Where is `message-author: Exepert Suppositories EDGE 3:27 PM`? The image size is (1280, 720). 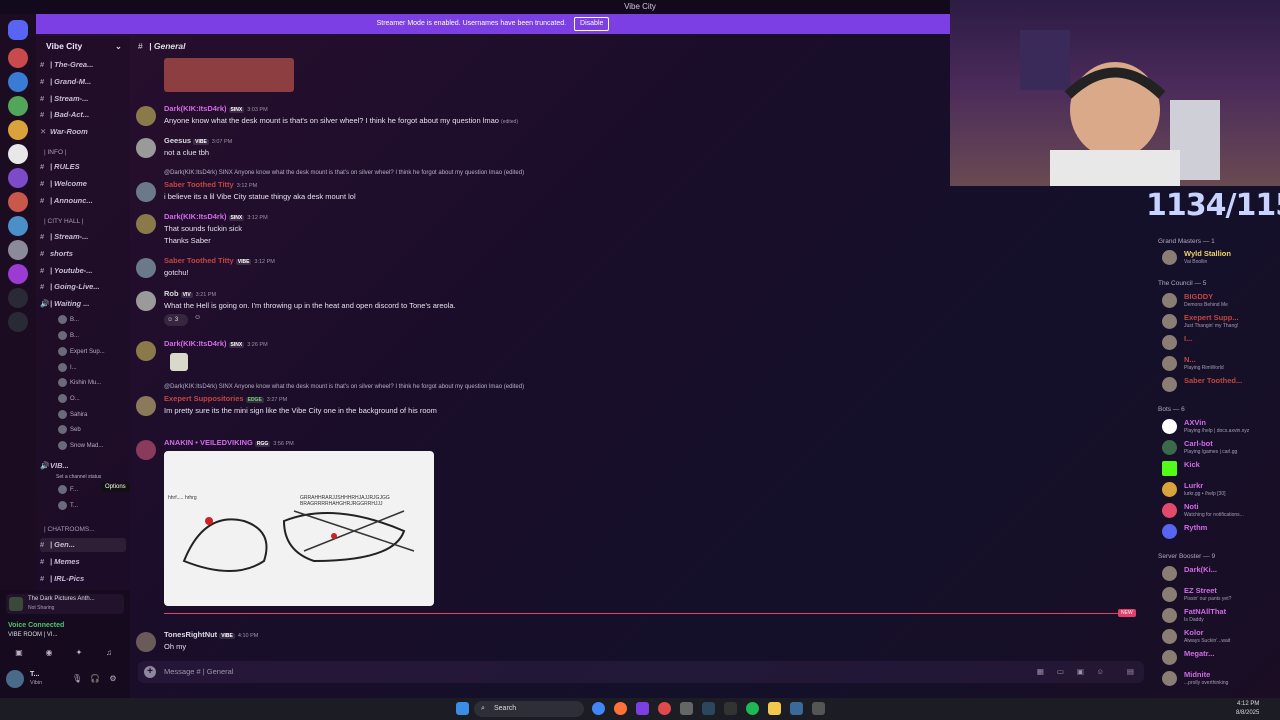 message-author: Exepert Suppositories EDGE 3:27 PM is located at coordinates (225, 398).